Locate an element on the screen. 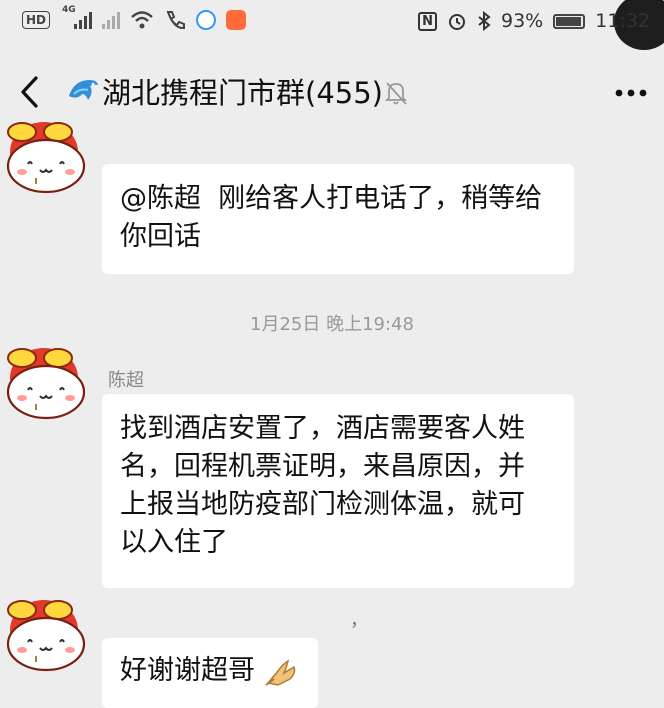 This screenshot has width=664, height=708. battery-percent: 93% is located at coordinates (522, 21).